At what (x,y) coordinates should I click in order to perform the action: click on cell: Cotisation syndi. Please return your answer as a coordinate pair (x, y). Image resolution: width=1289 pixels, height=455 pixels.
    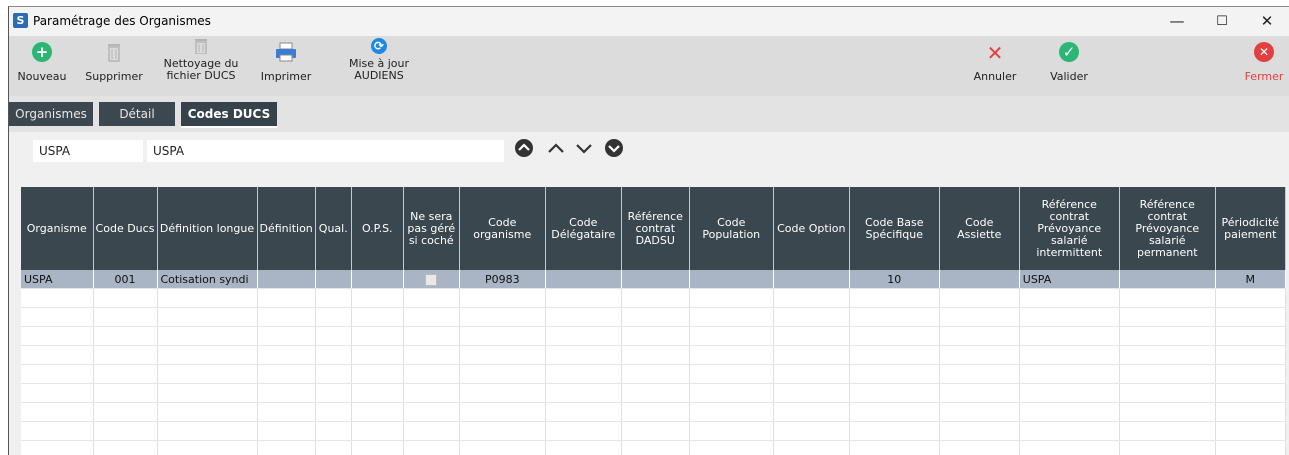
    Looking at the image, I should click on (207, 279).